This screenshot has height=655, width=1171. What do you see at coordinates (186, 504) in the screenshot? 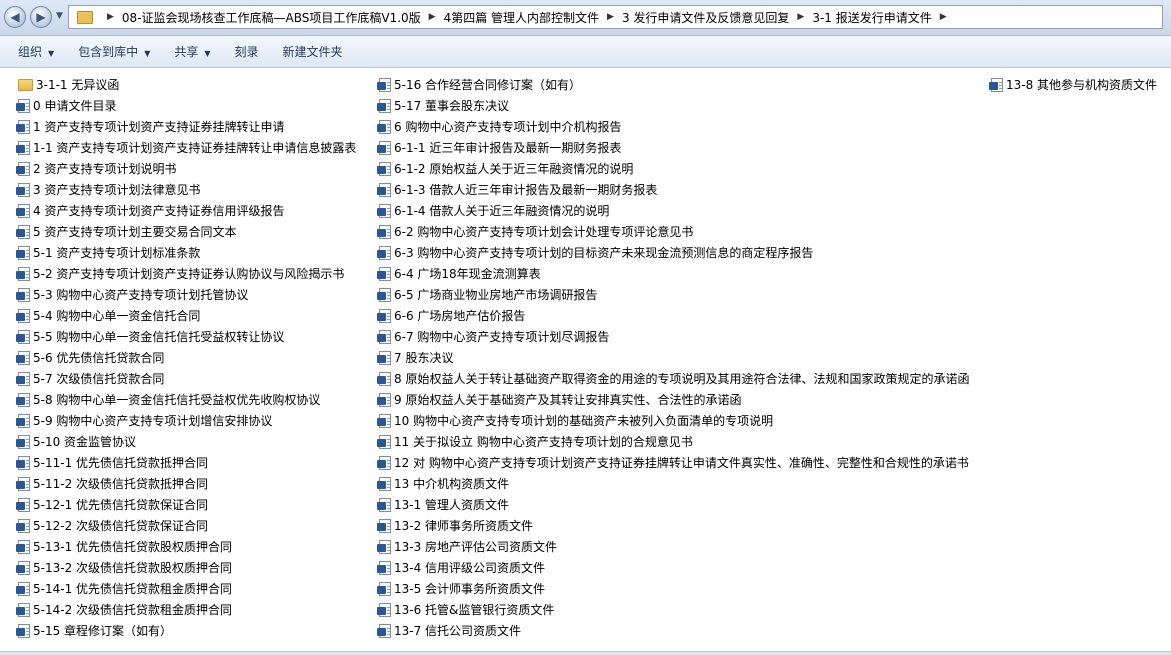
I see `list-item: 5-12-1 优先债信托贷款保证合同` at bounding box center [186, 504].